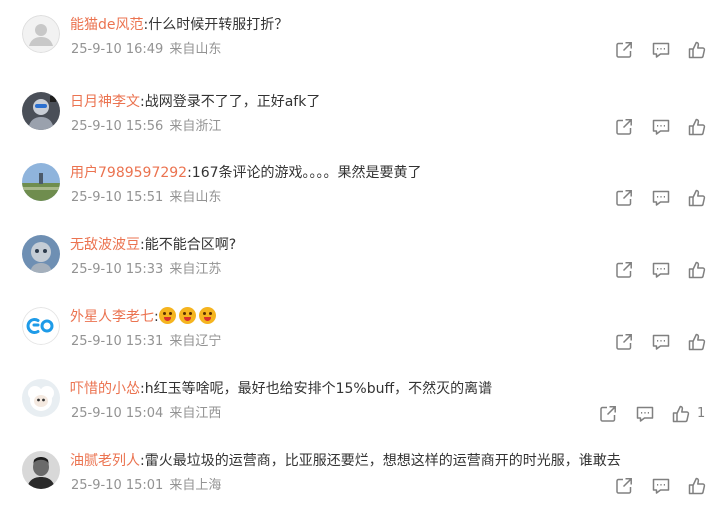 Image resolution: width=719 pixels, height=523 pixels. Describe the element at coordinates (359, 51) in the screenshot. I see `comment-item: 能猫de风范:什么时候开转服打折？ 25-9-10 16:49 来自山东` at that location.